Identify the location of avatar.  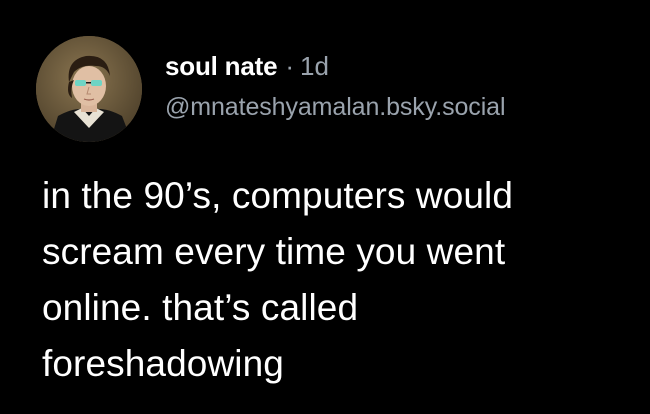
(89, 89).